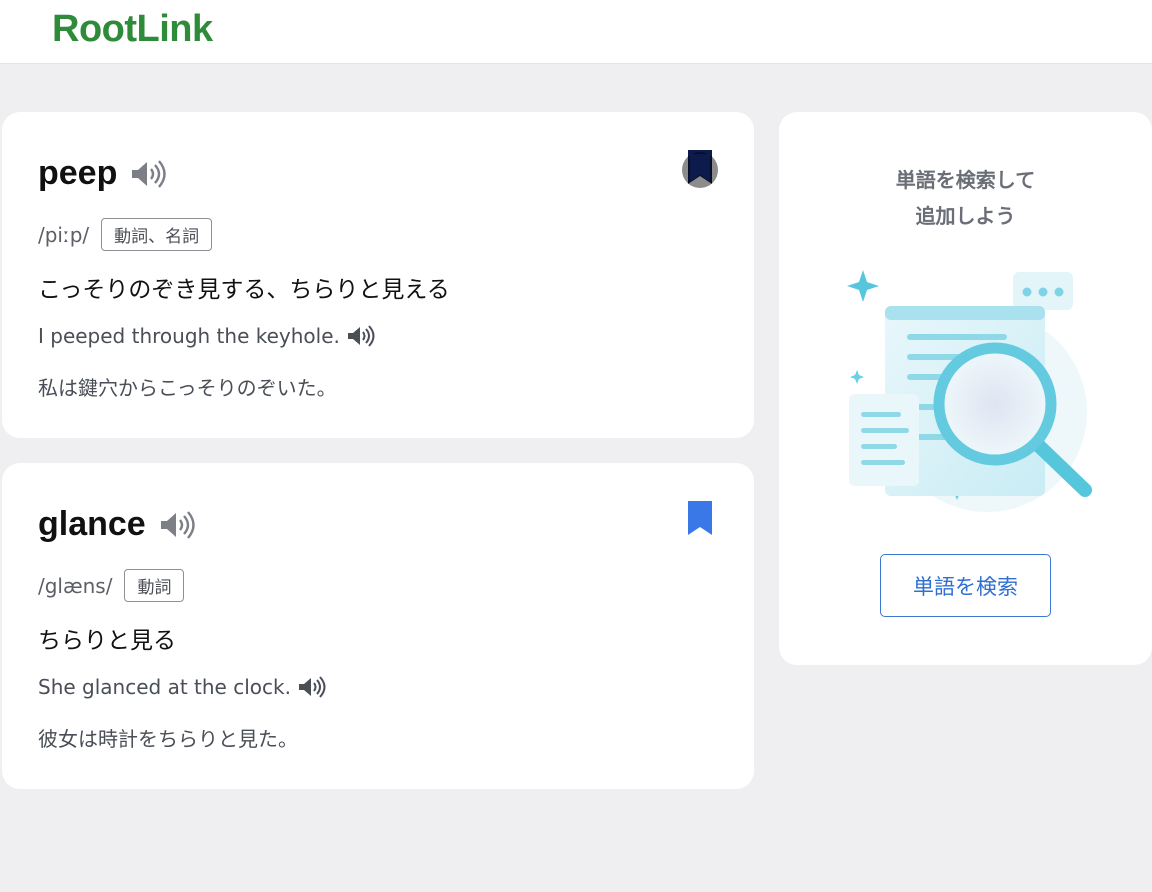 The image size is (1152, 892). Describe the element at coordinates (969, 391) in the screenshot. I see `magnifier-document-illustration` at that location.